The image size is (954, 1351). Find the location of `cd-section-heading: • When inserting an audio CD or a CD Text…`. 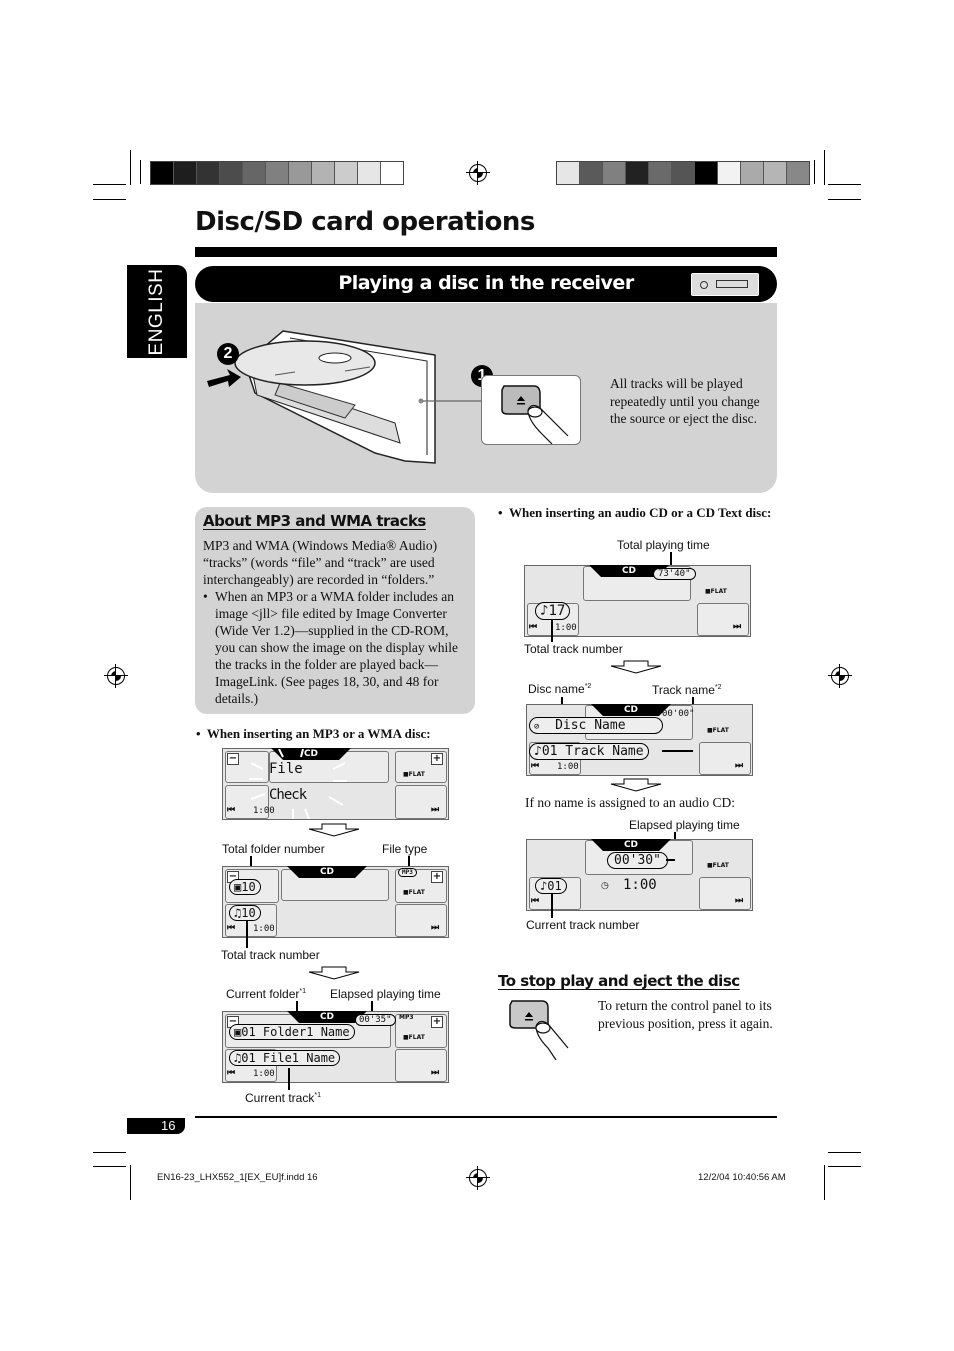

cd-section-heading: • When inserting an audio CD or a CD Text… is located at coordinates (635, 512).